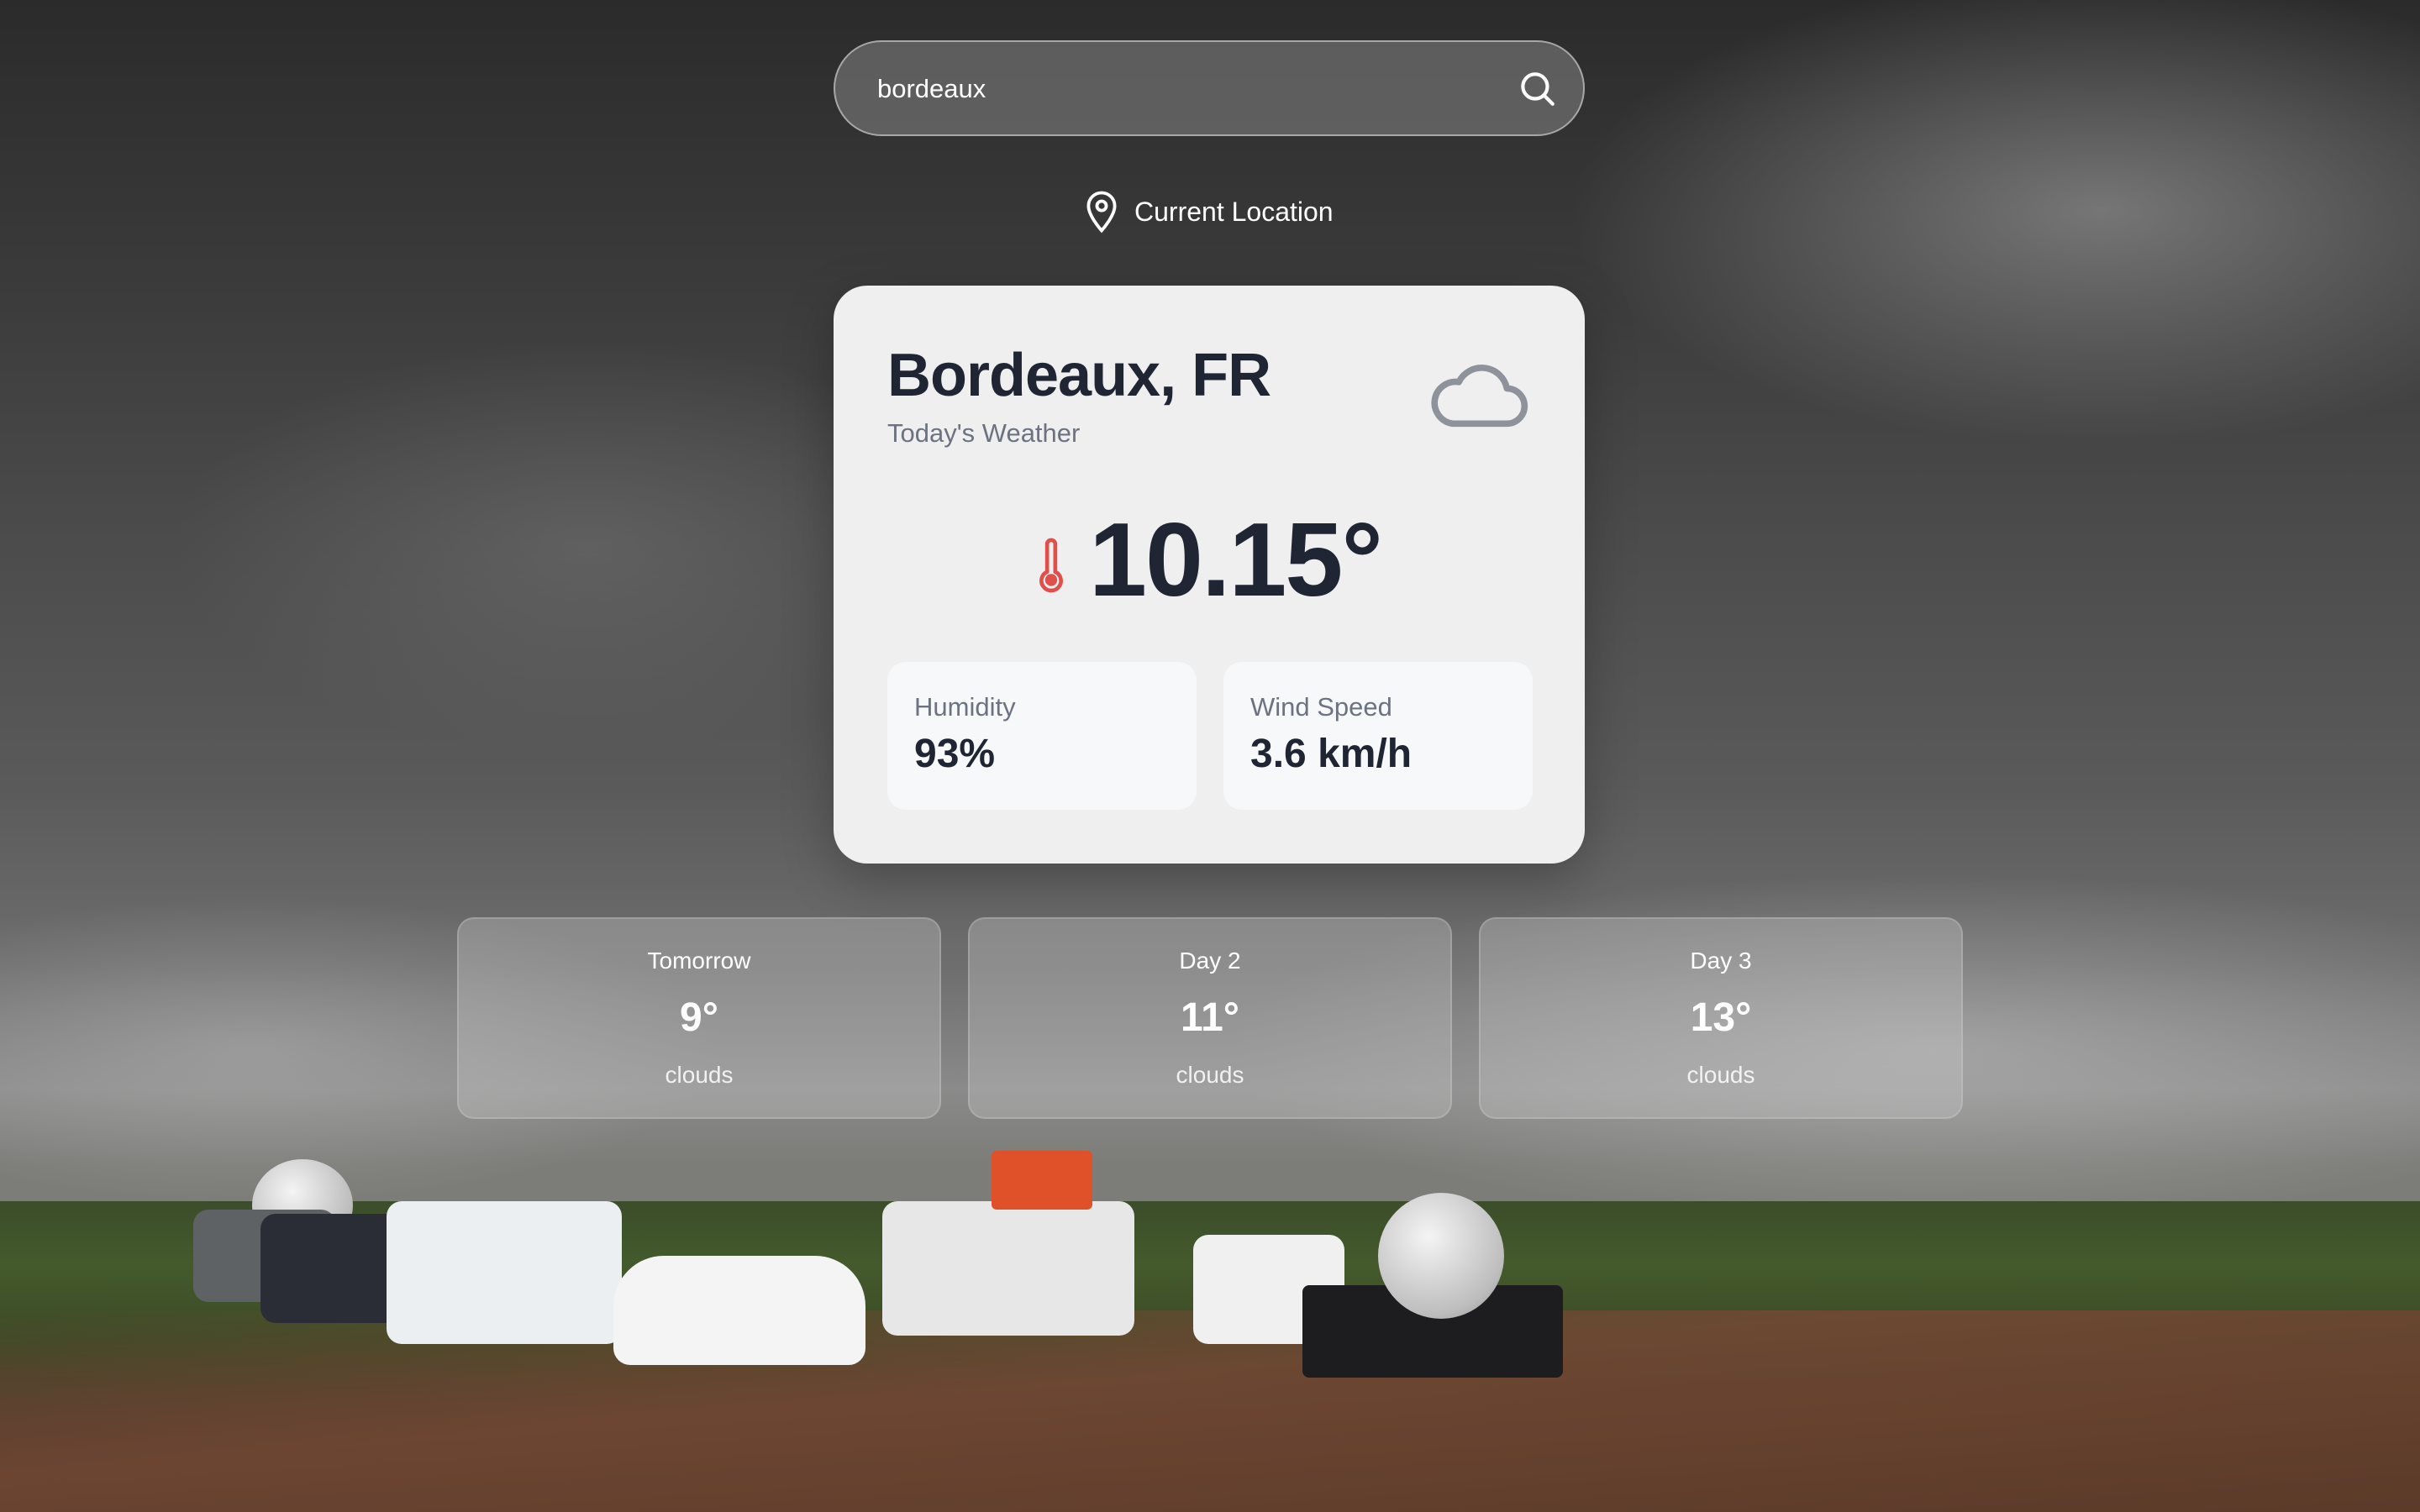  I want to click on forecast-temp: 11°, so click(1210, 1017).